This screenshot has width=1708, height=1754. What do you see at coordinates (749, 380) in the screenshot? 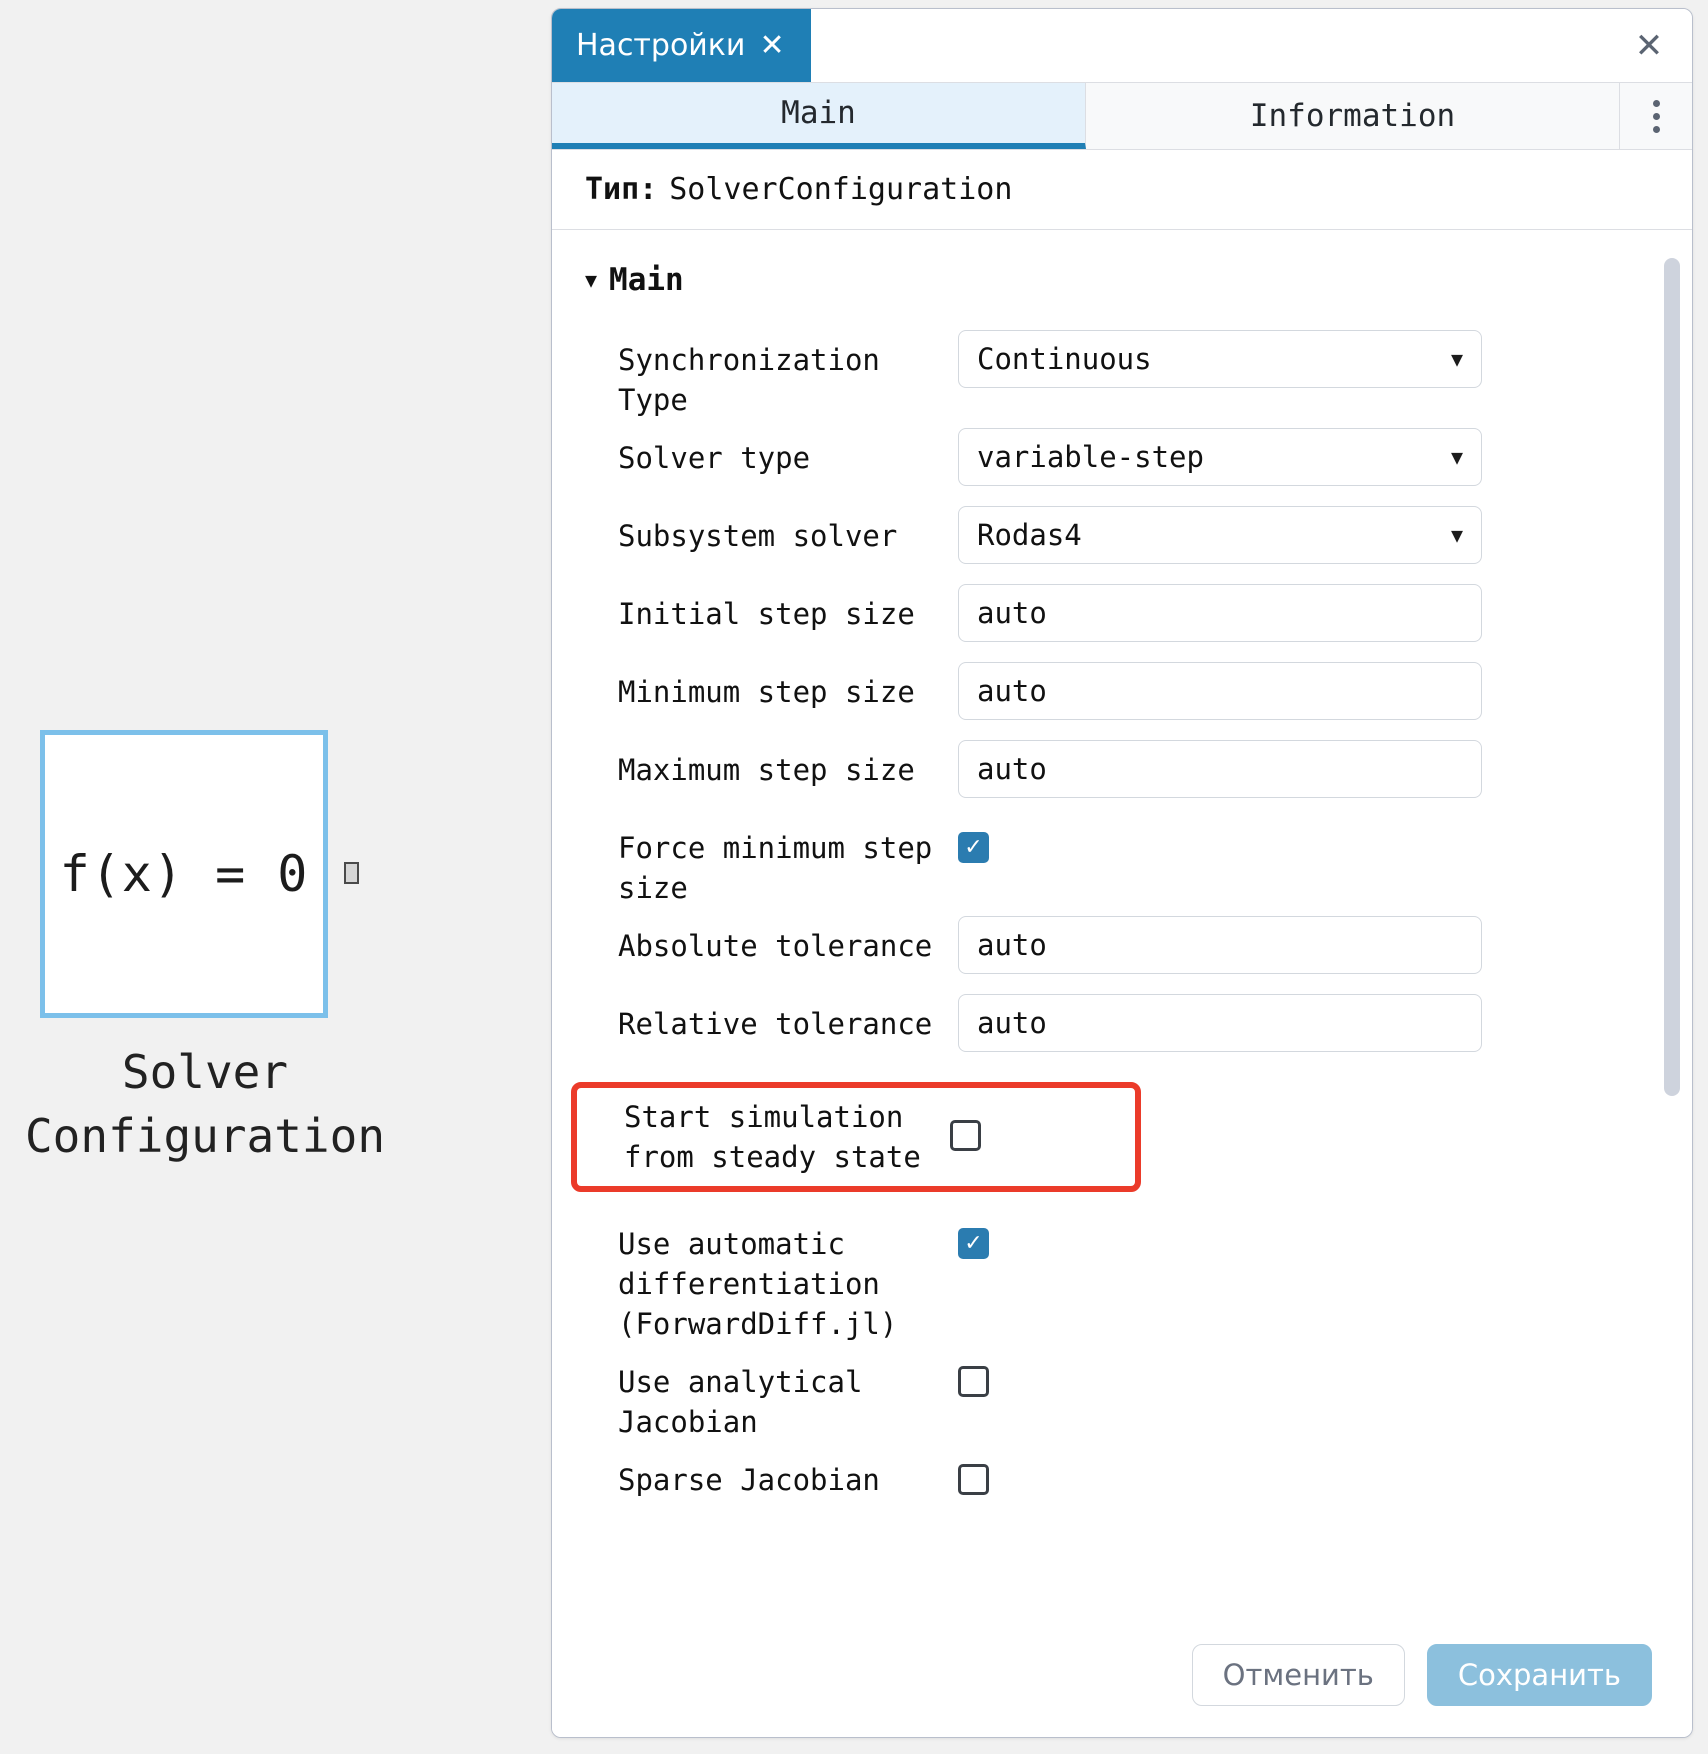
I see `label-synchronization-type: Synchronization Type` at bounding box center [749, 380].